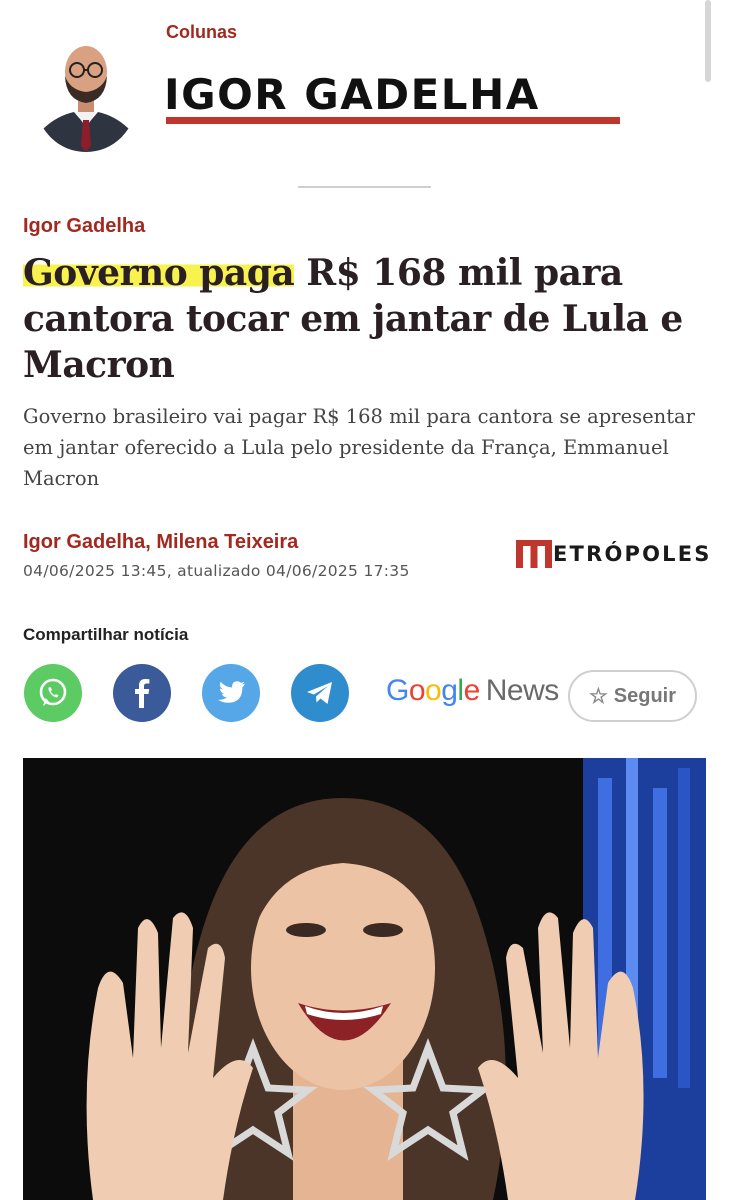 The height and width of the screenshot is (1200, 729). Describe the element at coordinates (397, 690) in the screenshot. I see `google-letter: G` at that location.